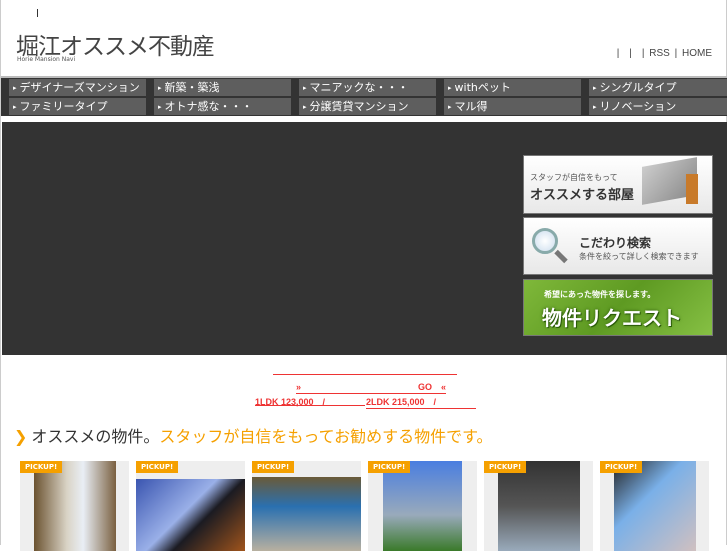 The width and height of the screenshot is (727, 551). What do you see at coordinates (629, 53) in the screenshot?
I see `link-separators: | |` at bounding box center [629, 53].